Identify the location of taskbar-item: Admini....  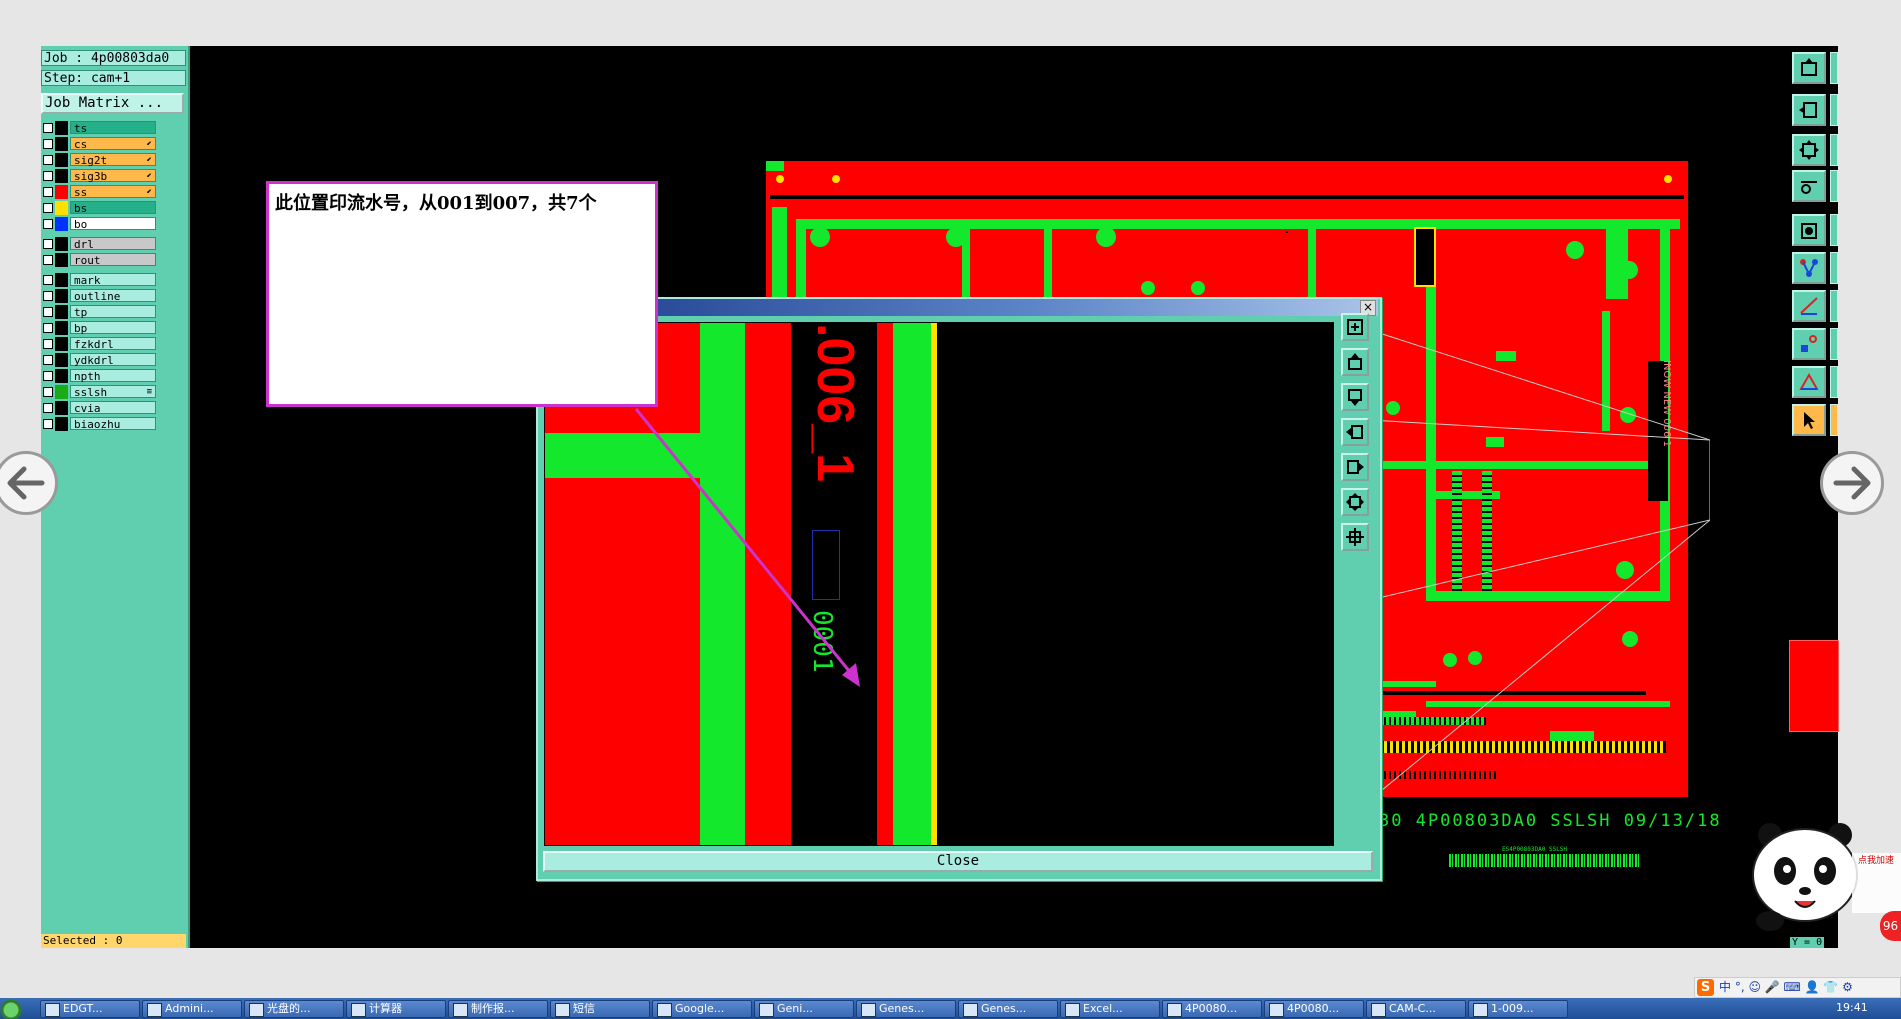
(192, 1009).